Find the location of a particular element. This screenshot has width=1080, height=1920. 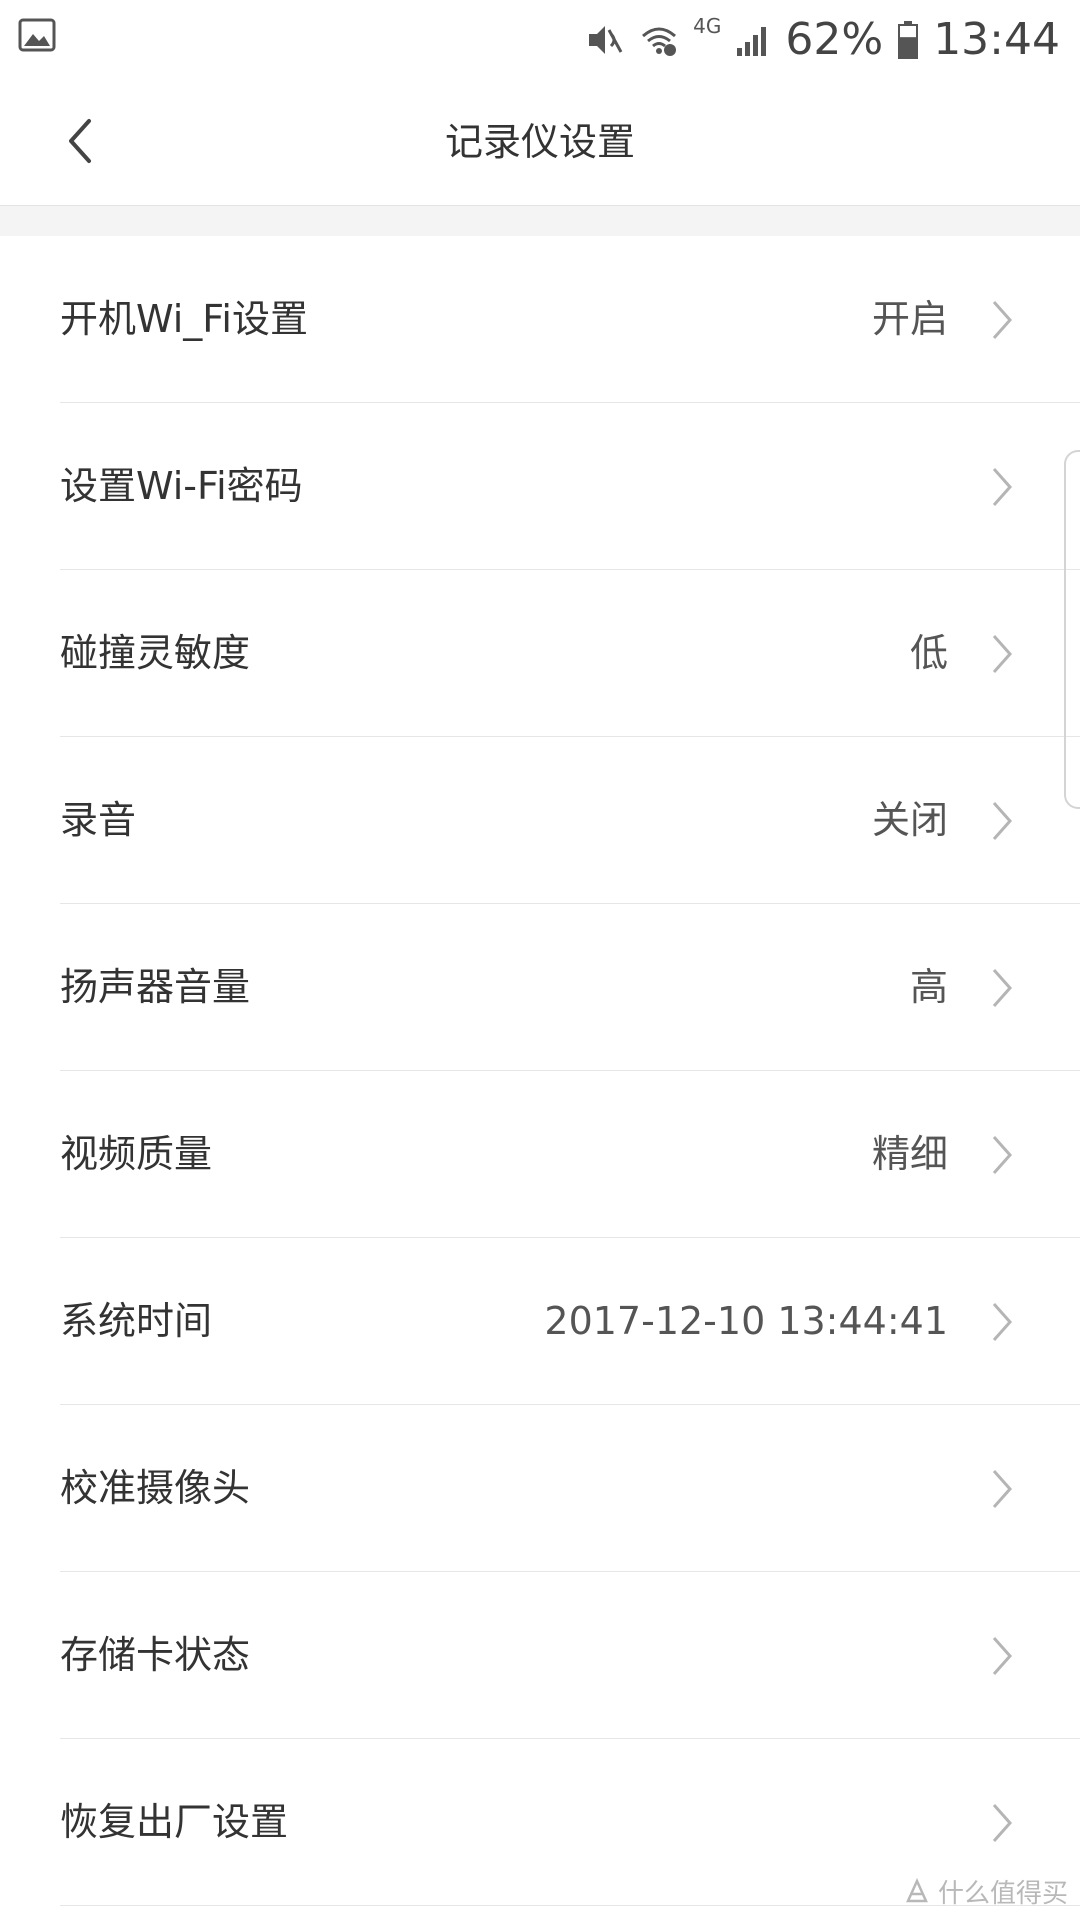

setting-row-calibrate-camera: 校准摄像头 is located at coordinates (540, 1488).